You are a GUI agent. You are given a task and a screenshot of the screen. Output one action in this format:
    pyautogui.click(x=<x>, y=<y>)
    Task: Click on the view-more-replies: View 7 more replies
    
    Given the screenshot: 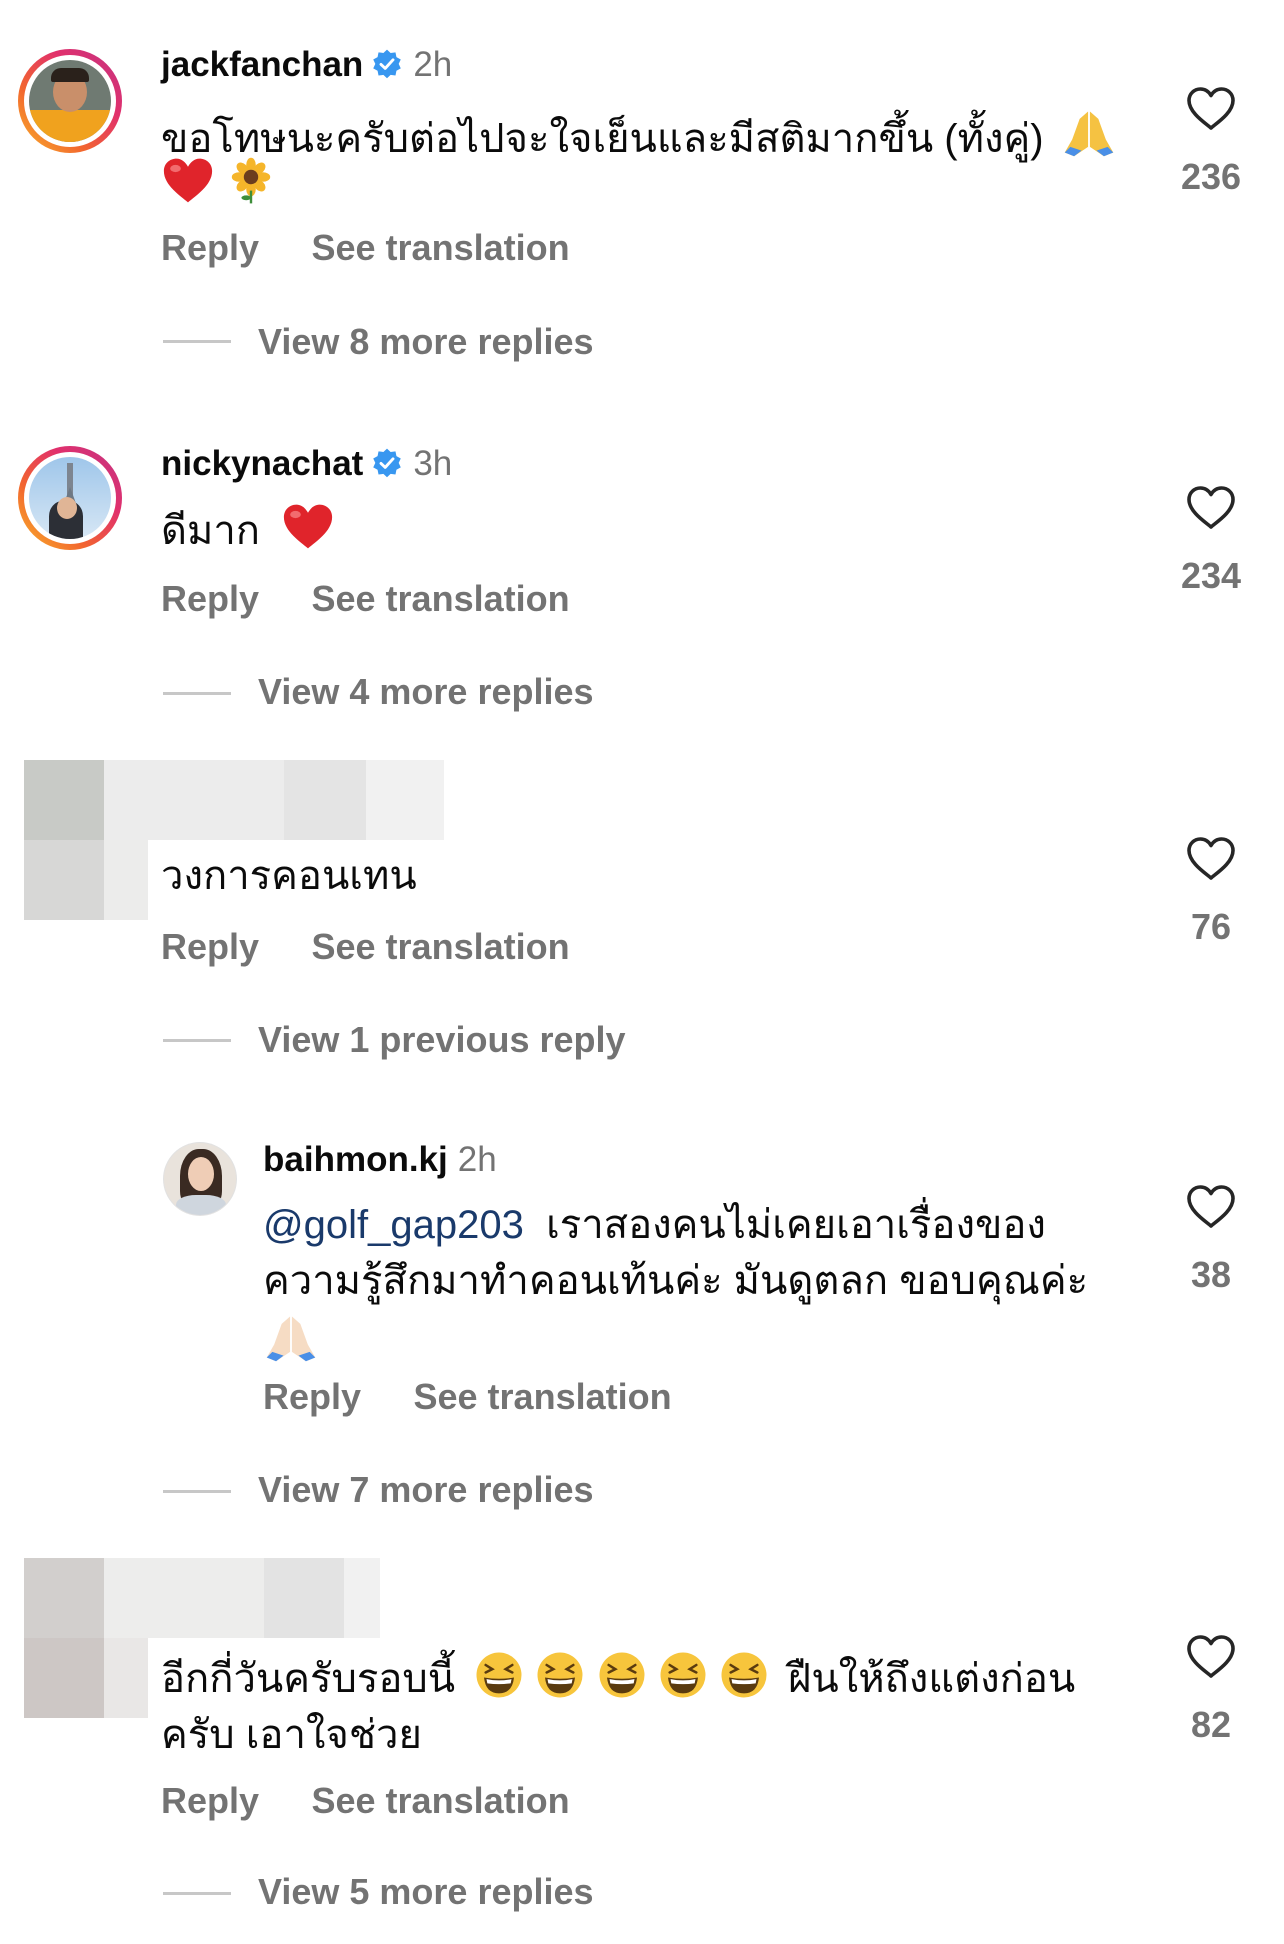 What is the action you would take?
    pyautogui.click(x=426, y=1490)
    